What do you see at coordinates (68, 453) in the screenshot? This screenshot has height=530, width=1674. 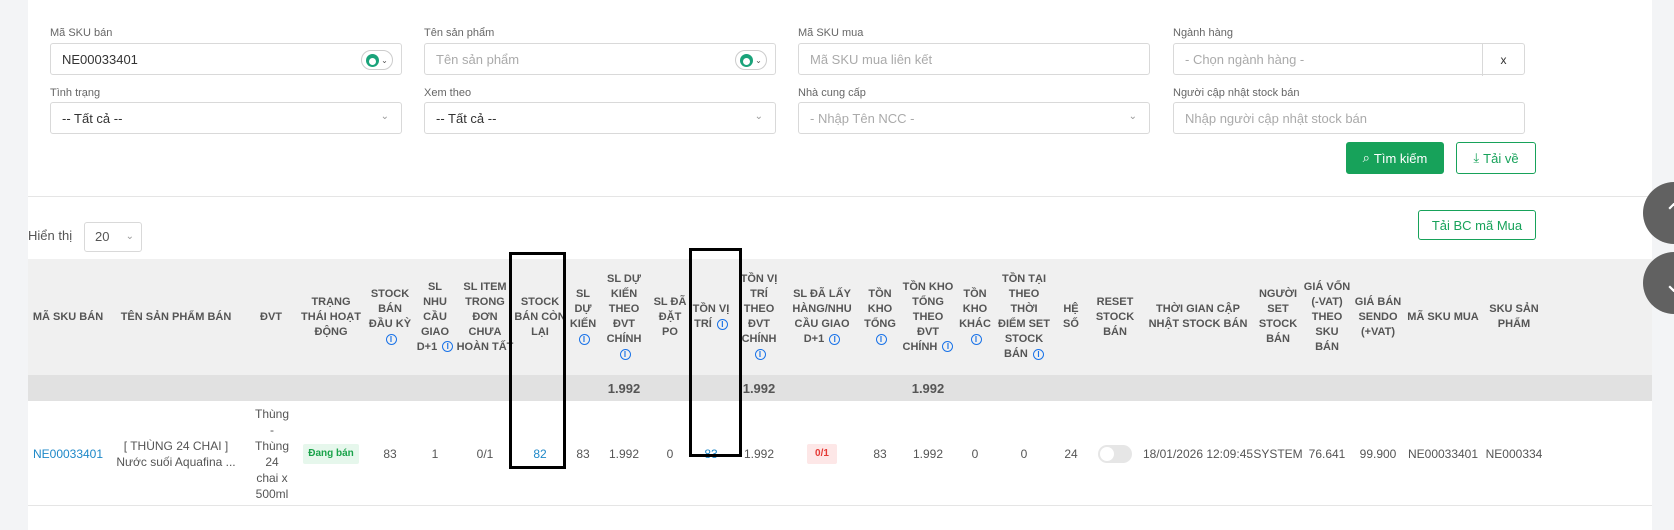 I see `sku-link: NE00033401` at bounding box center [68, 453].